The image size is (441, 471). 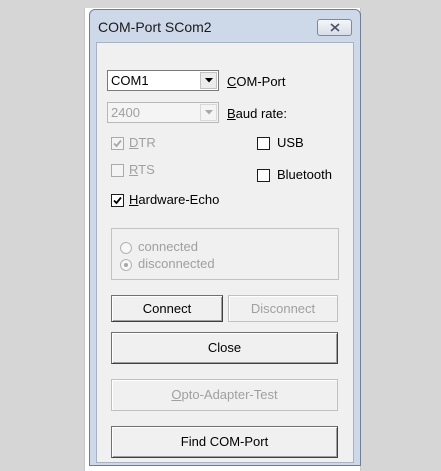 I want to click on connection-status-group: connected disconnected, so click(x=225, y=254).